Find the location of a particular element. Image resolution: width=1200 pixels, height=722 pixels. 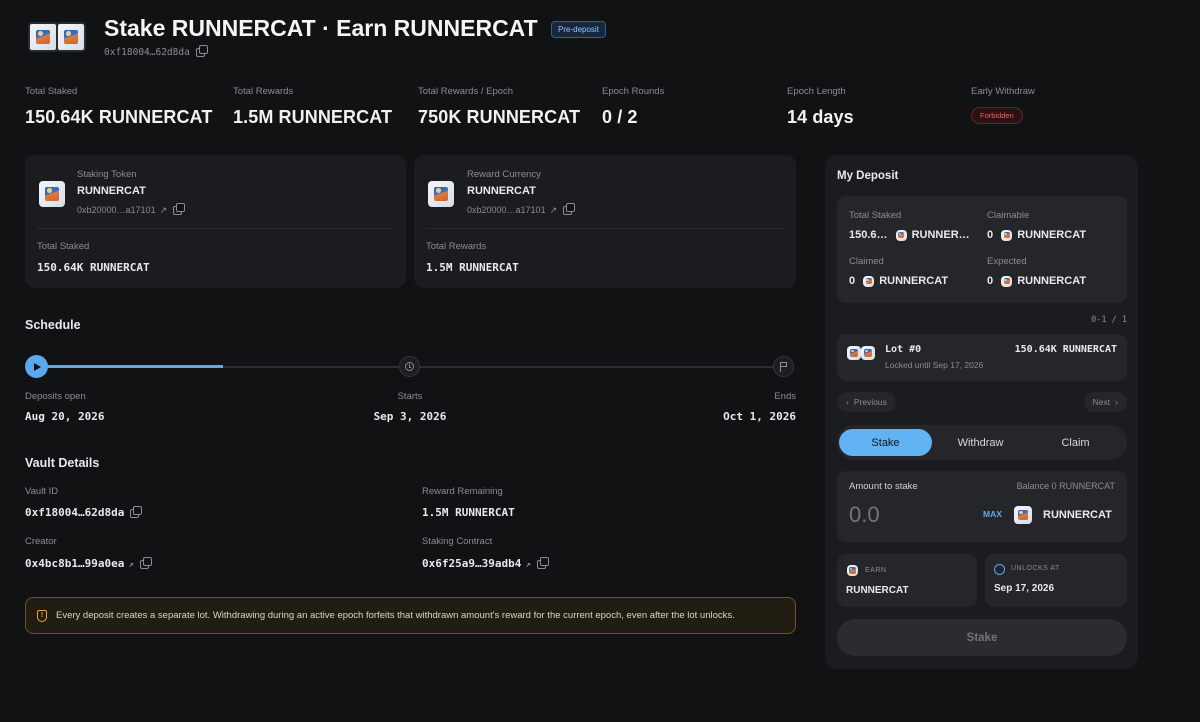

creator-value: 0x4bc8b1…99a0ea is located at coordinates (74, 563).